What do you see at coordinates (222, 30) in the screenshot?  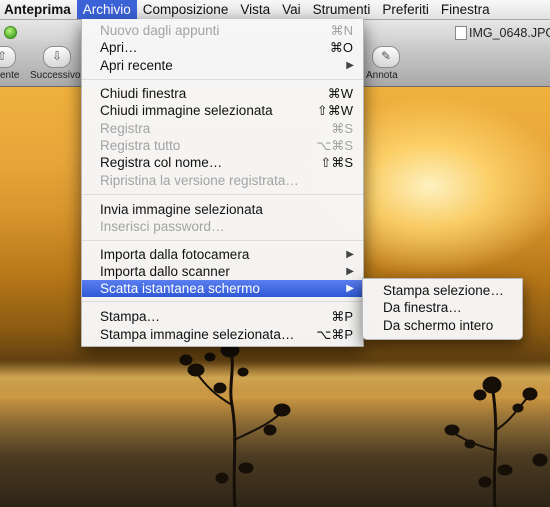 I see `menu-item-nuovo-dagli-appunti: Nuovo dagli appunti ⌘N` at bounding box center [222, 30].